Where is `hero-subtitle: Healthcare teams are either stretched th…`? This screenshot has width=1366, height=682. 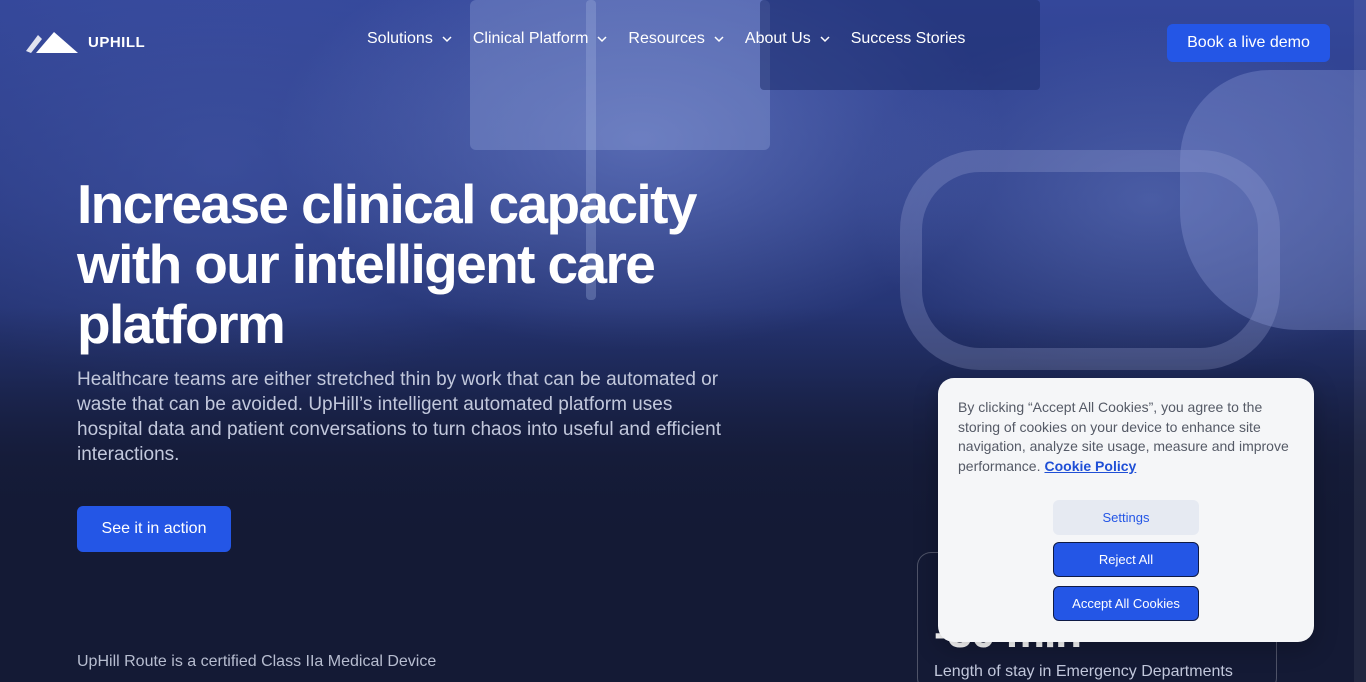 hero-subtitle: Healthcare teams are either stretched th… is located at coordinates (399, 417).